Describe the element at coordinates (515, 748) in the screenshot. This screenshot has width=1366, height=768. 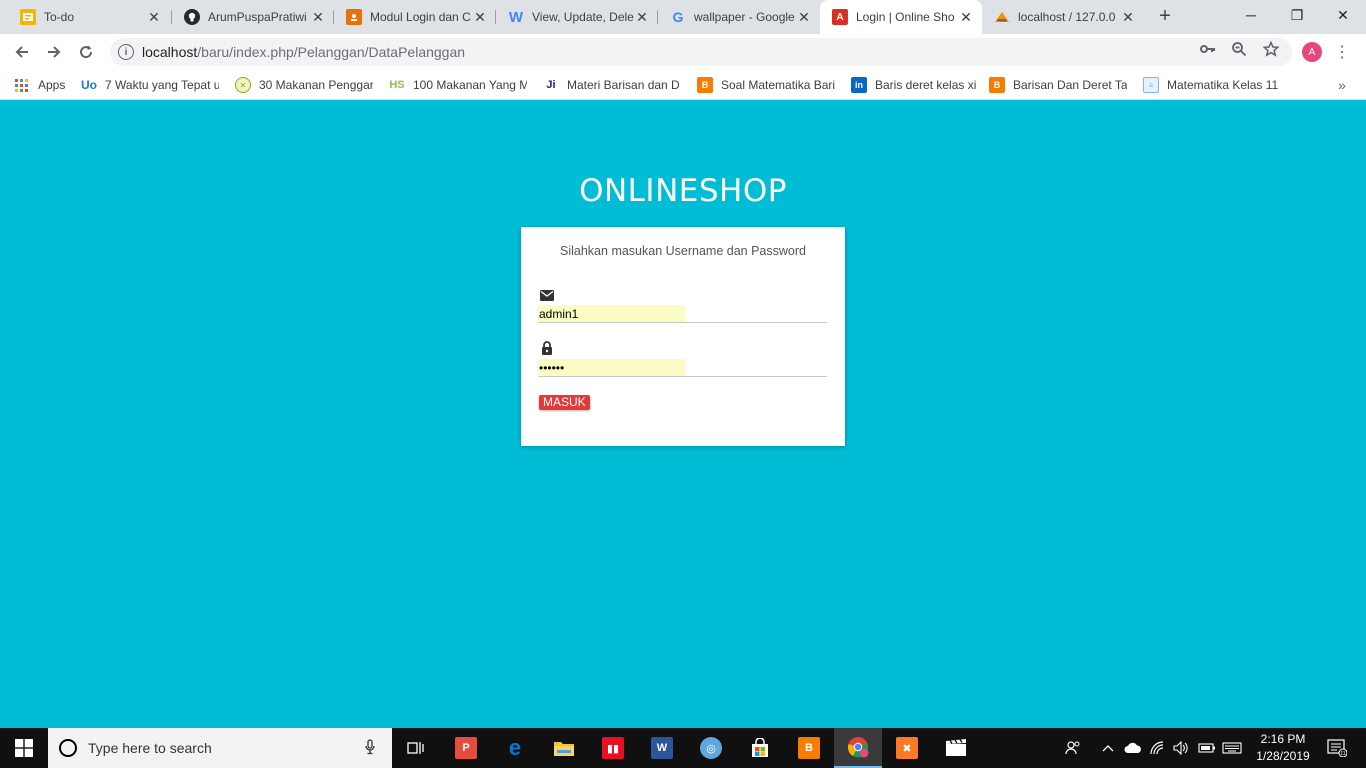
I see `edge-icon: e` at that location.